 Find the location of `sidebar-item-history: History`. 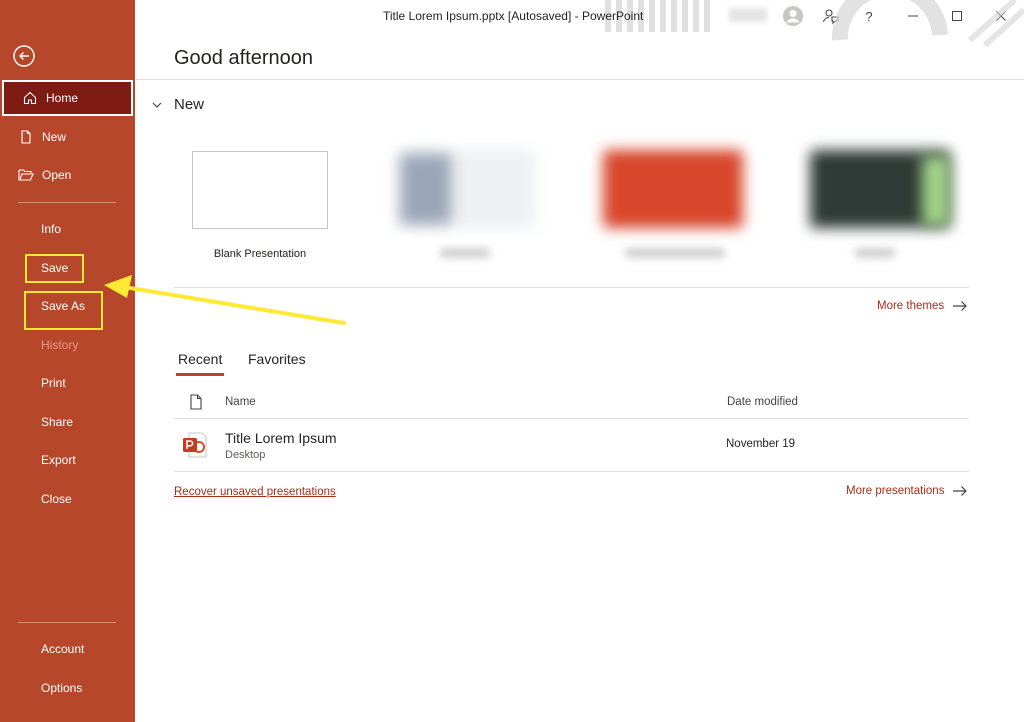

sidebar-item-history: History is located at coordinates (67, 345).